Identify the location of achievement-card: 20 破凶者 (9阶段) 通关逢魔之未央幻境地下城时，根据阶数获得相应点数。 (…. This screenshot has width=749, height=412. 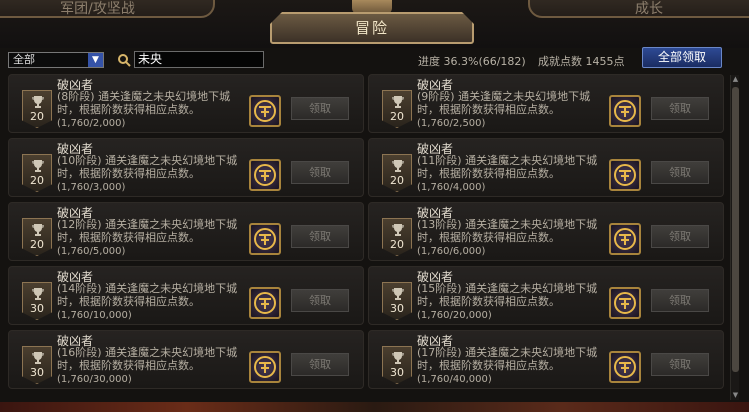
(546, 103).